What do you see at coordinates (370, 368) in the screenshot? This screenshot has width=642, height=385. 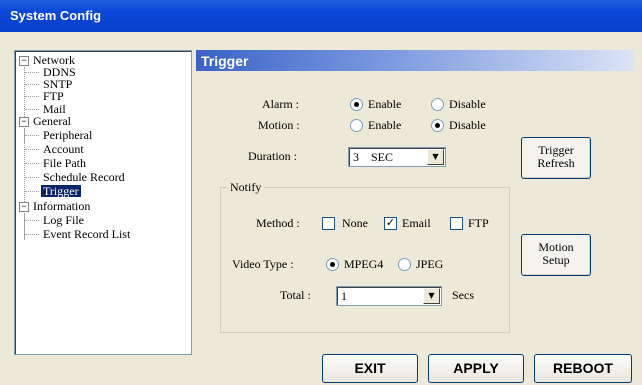 I see `exit-button: EXIT` at bounding box center [370, 368].